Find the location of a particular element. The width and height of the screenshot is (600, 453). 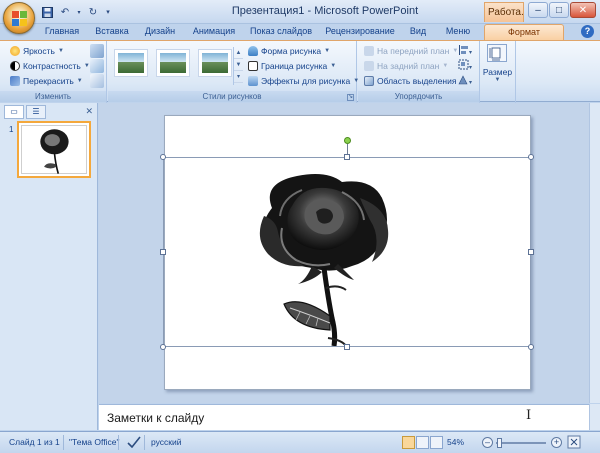

close-pane-icon: ✕ is located at coordinates (89, 111).